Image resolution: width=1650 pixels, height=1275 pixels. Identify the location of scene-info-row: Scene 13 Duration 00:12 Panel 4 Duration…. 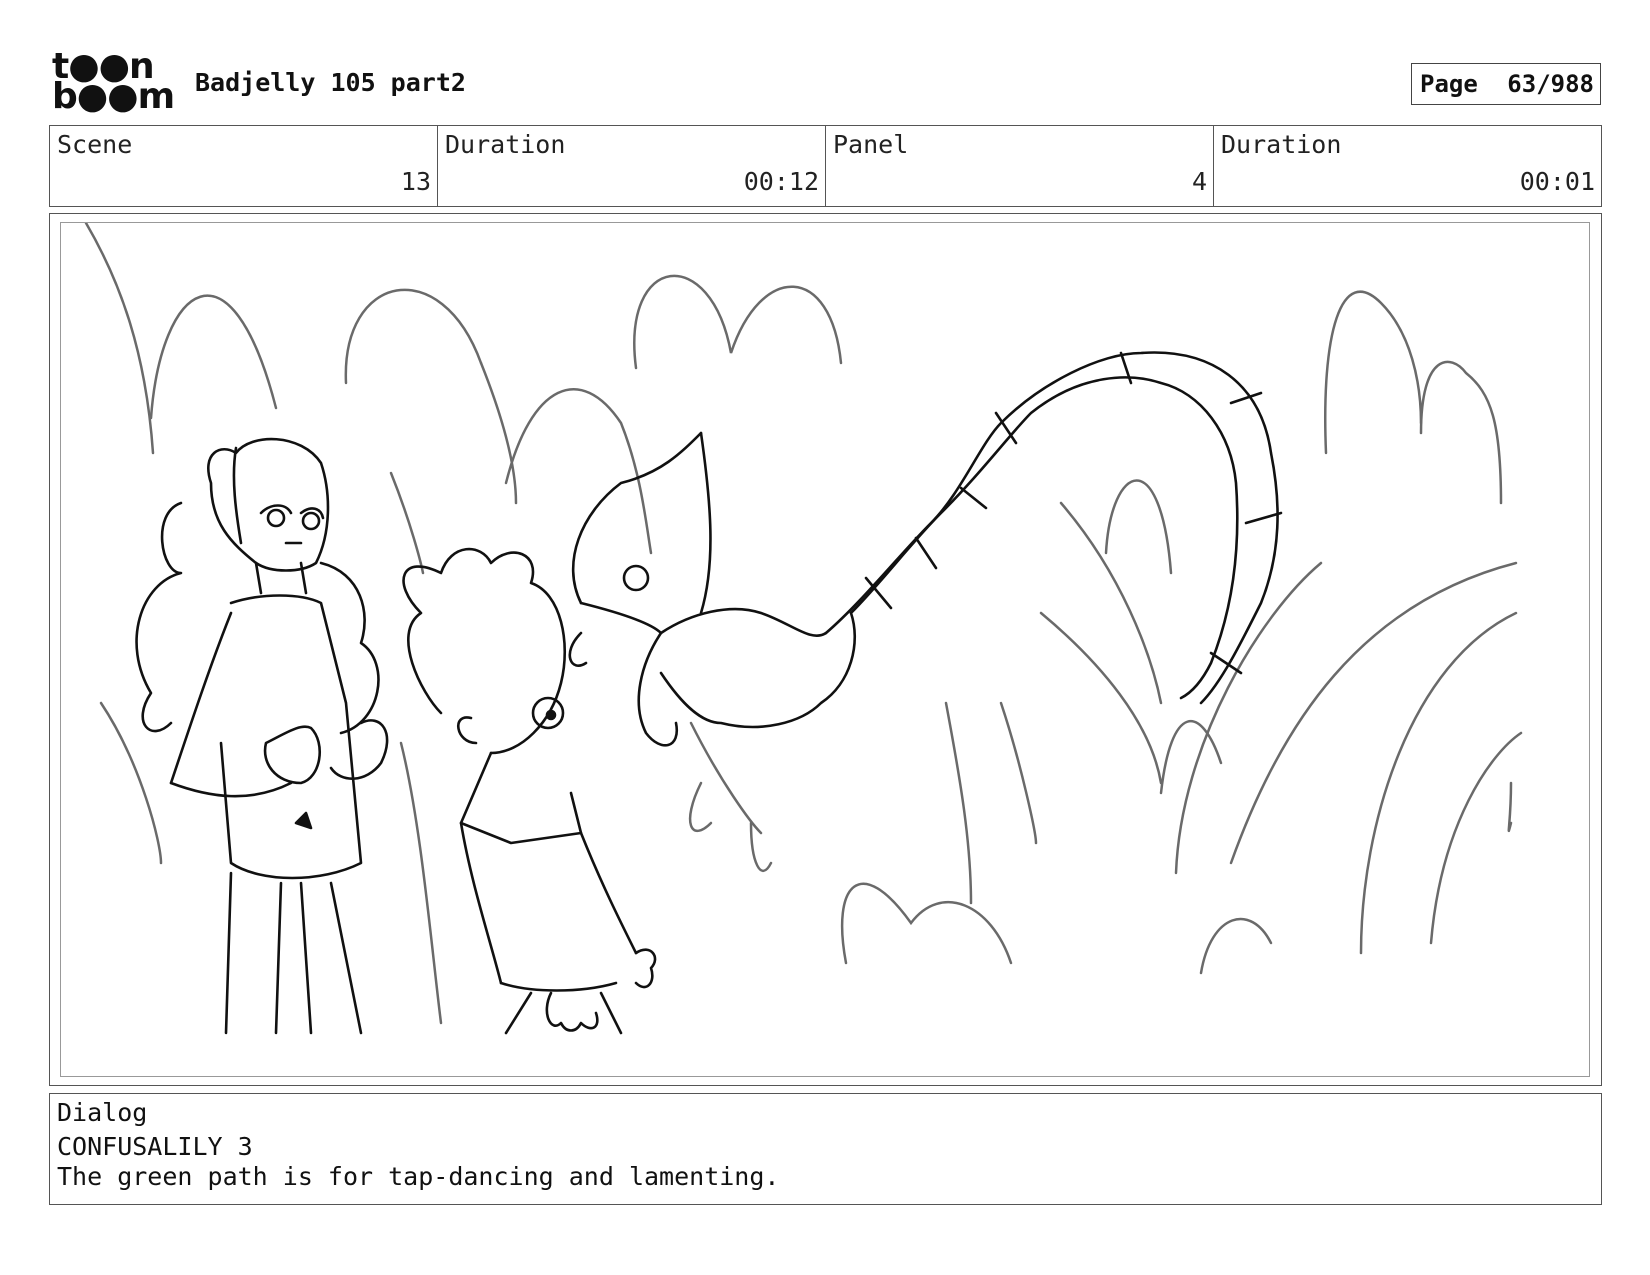
(825, 166).